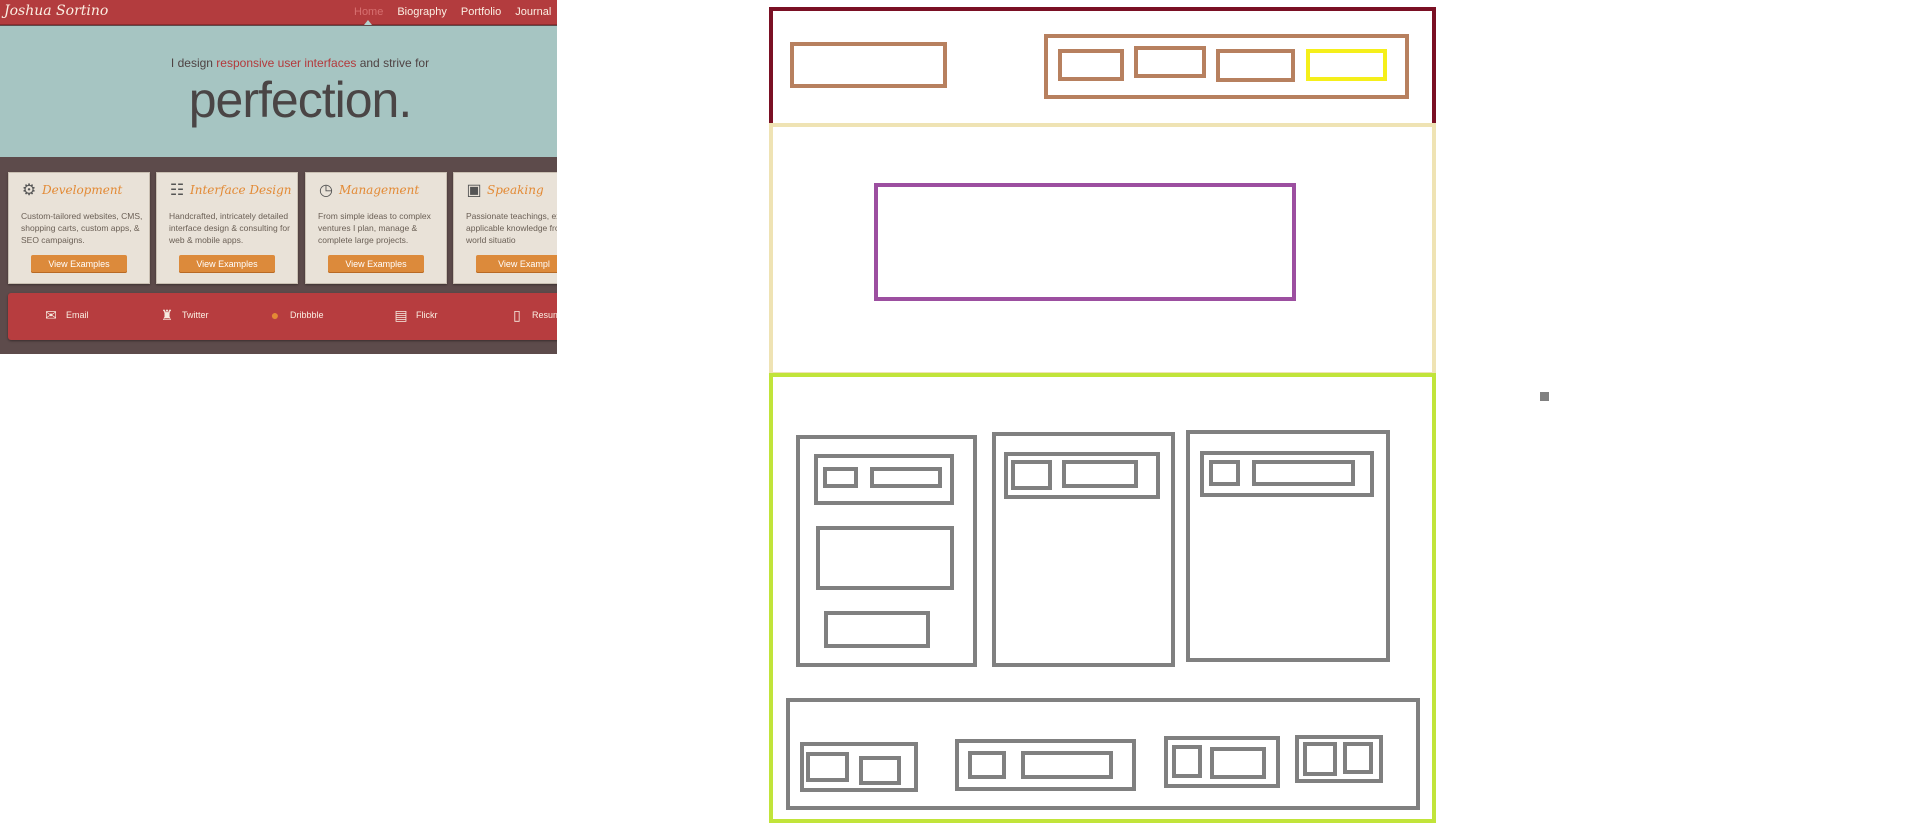 This screenshot has height=836, width=1913. Describe the element at coordinates (885, 558) in the screenshot. I see `wire-card-text-box` at that location.